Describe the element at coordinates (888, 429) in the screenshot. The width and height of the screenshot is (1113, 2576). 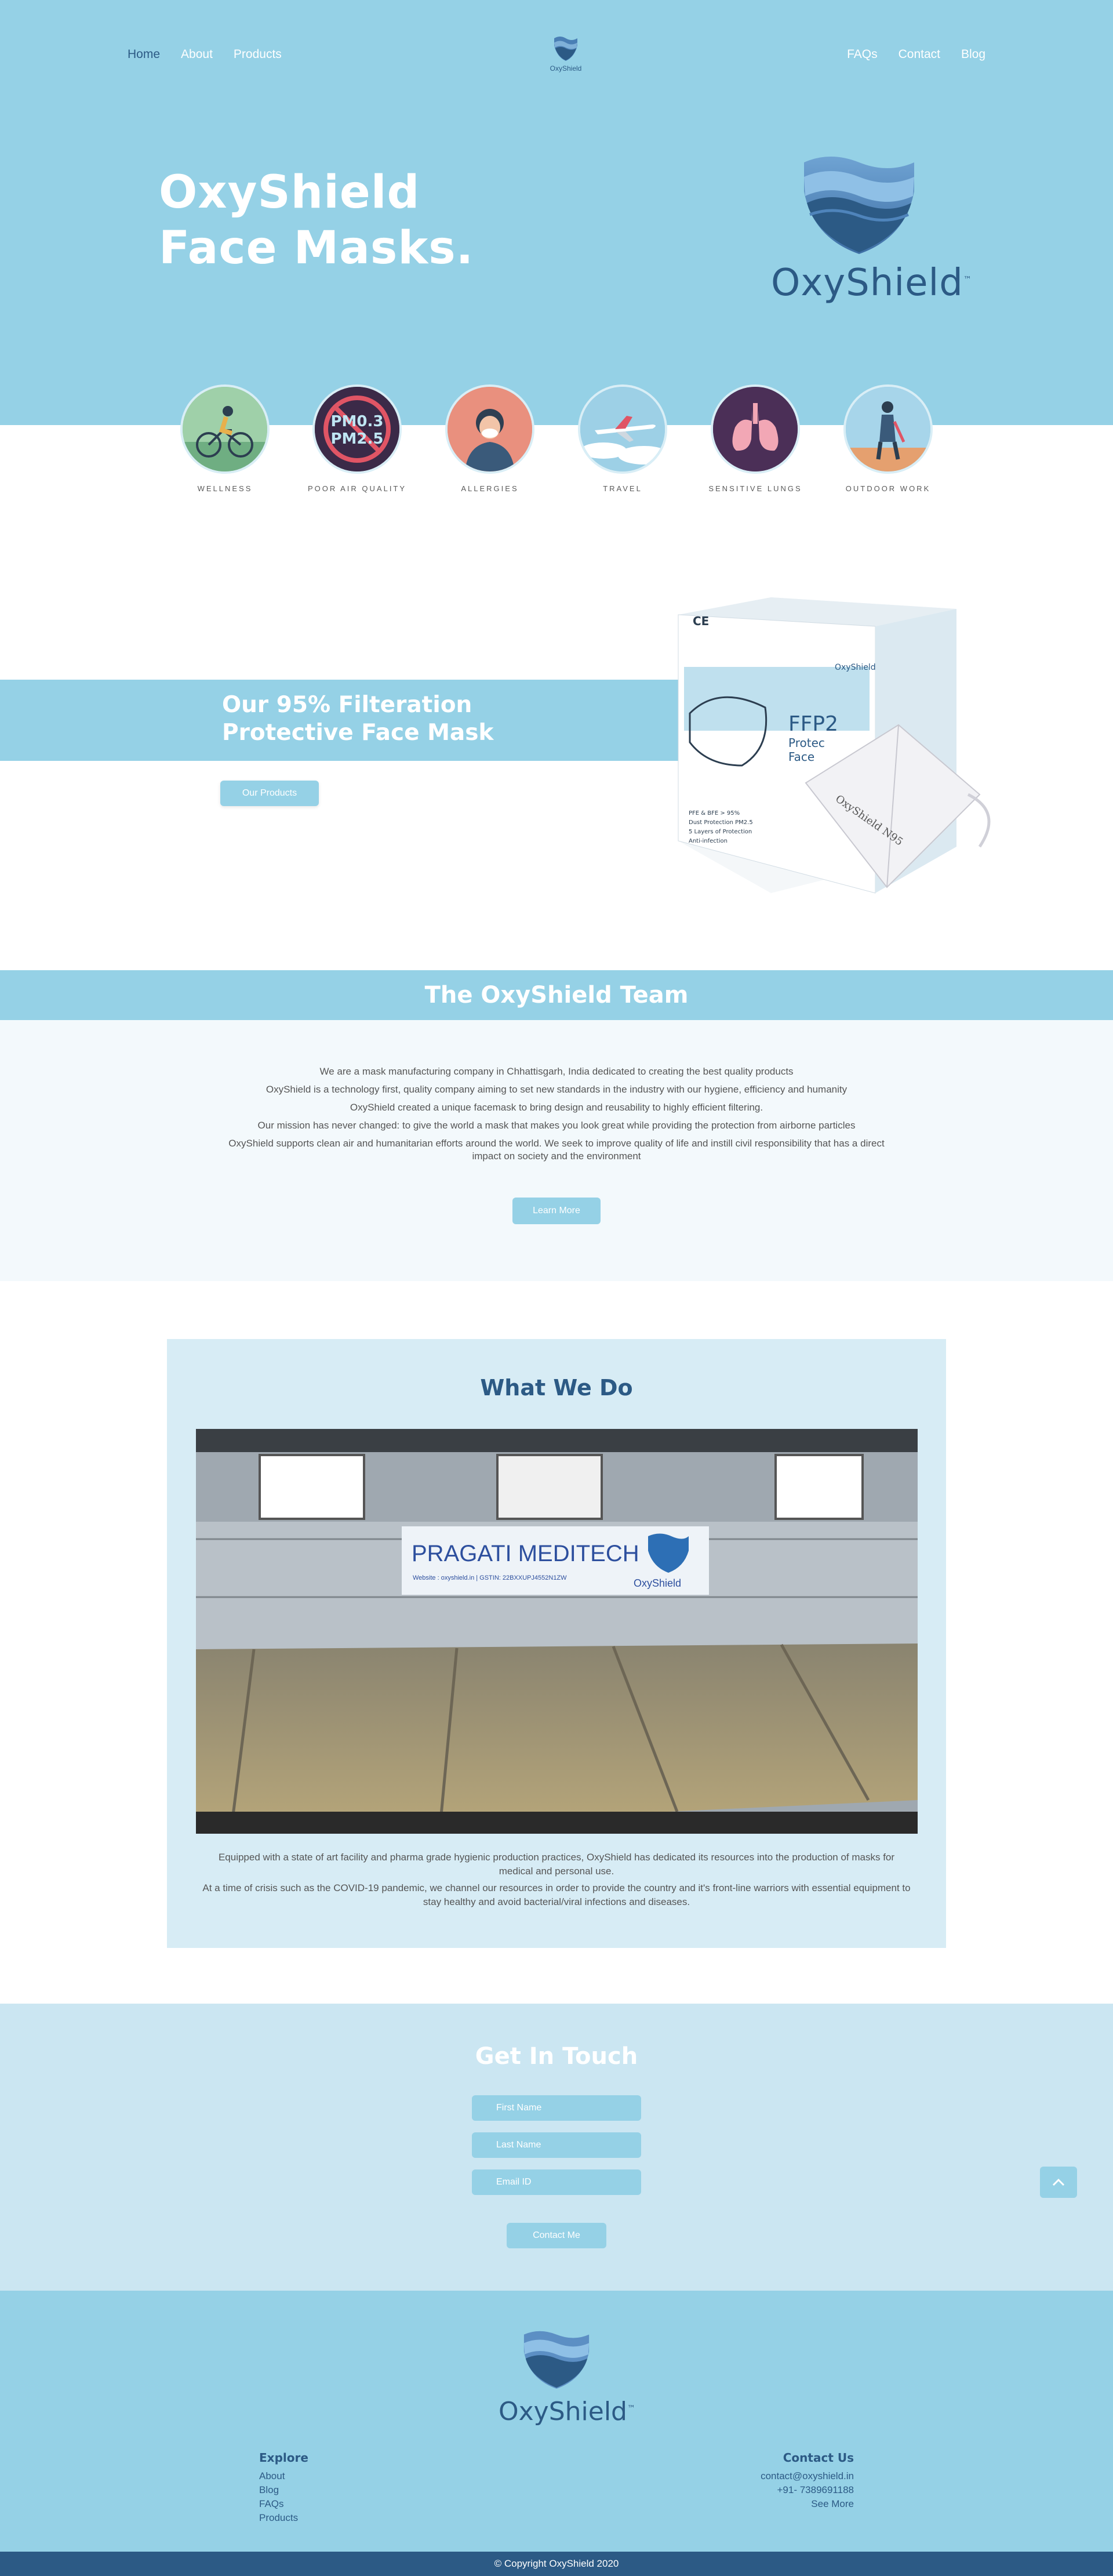
I see `worker-icon` at that location.